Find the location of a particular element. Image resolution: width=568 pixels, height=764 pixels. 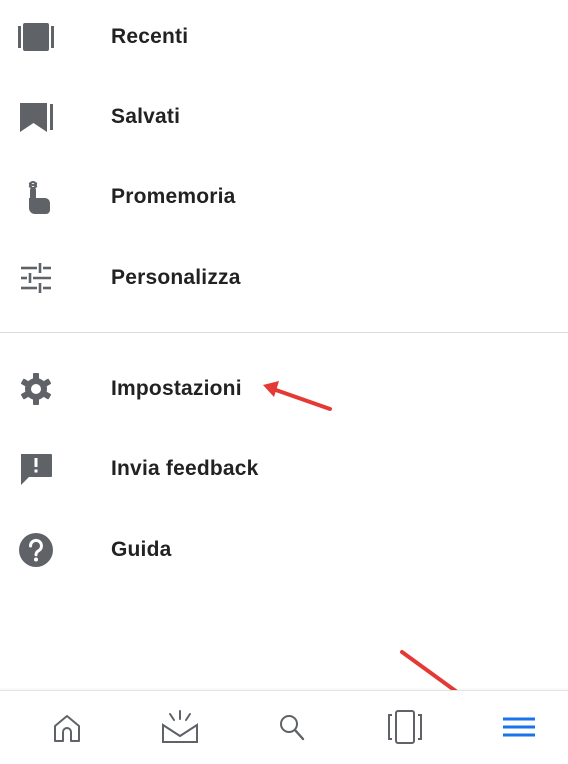

menu-item-invia-feedback: Invia feedback is located at coordinates (284, 469).